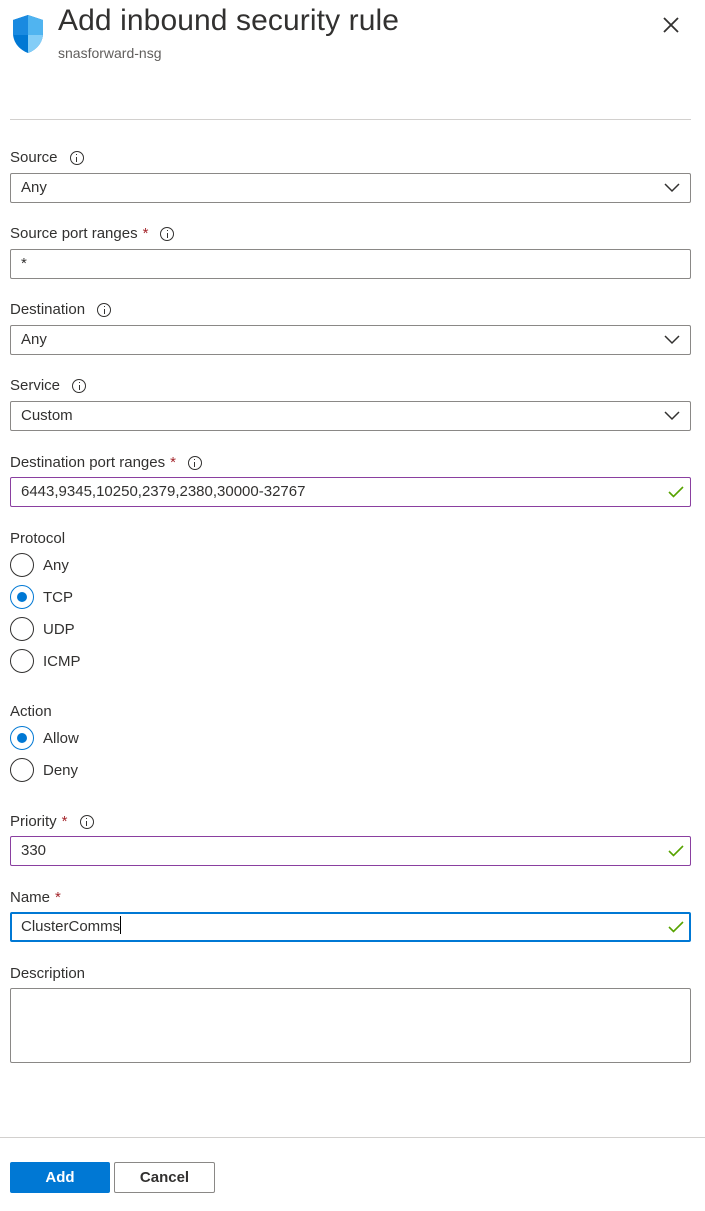  What do you see at coordinates (56, 565) in the screenshot?
I see `radio-label: Any` at bounding box center [56, 565].